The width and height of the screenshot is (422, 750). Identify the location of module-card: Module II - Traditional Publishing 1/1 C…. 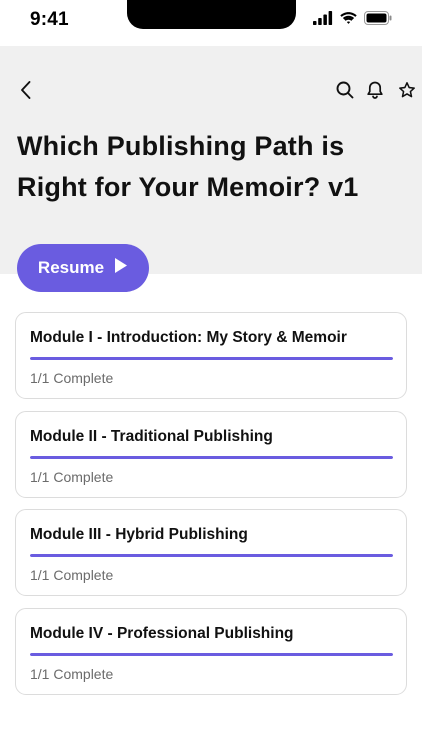
(211, 454).